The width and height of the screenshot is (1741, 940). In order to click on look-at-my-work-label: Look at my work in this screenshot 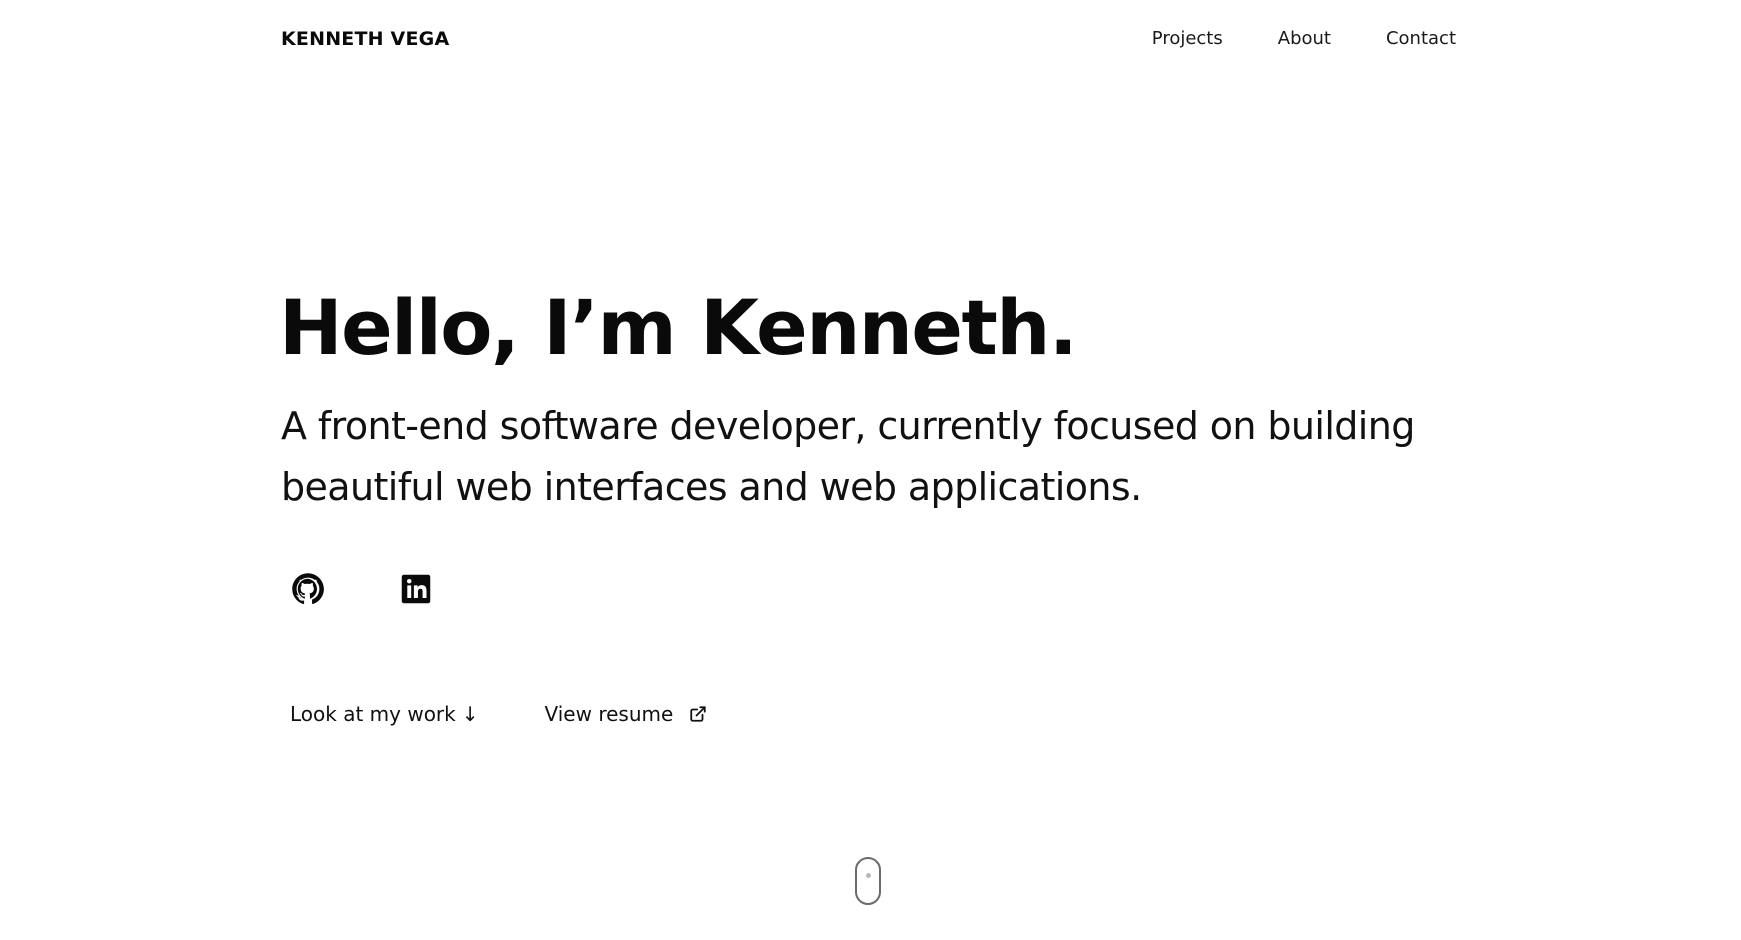, I will do `click(373, 714)`.